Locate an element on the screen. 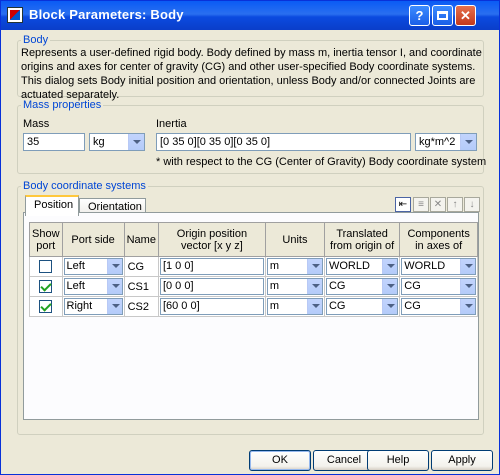 The height and width of the screenshot is (475, 500). translated-from-value: CG is located at coordinates (337, 286).